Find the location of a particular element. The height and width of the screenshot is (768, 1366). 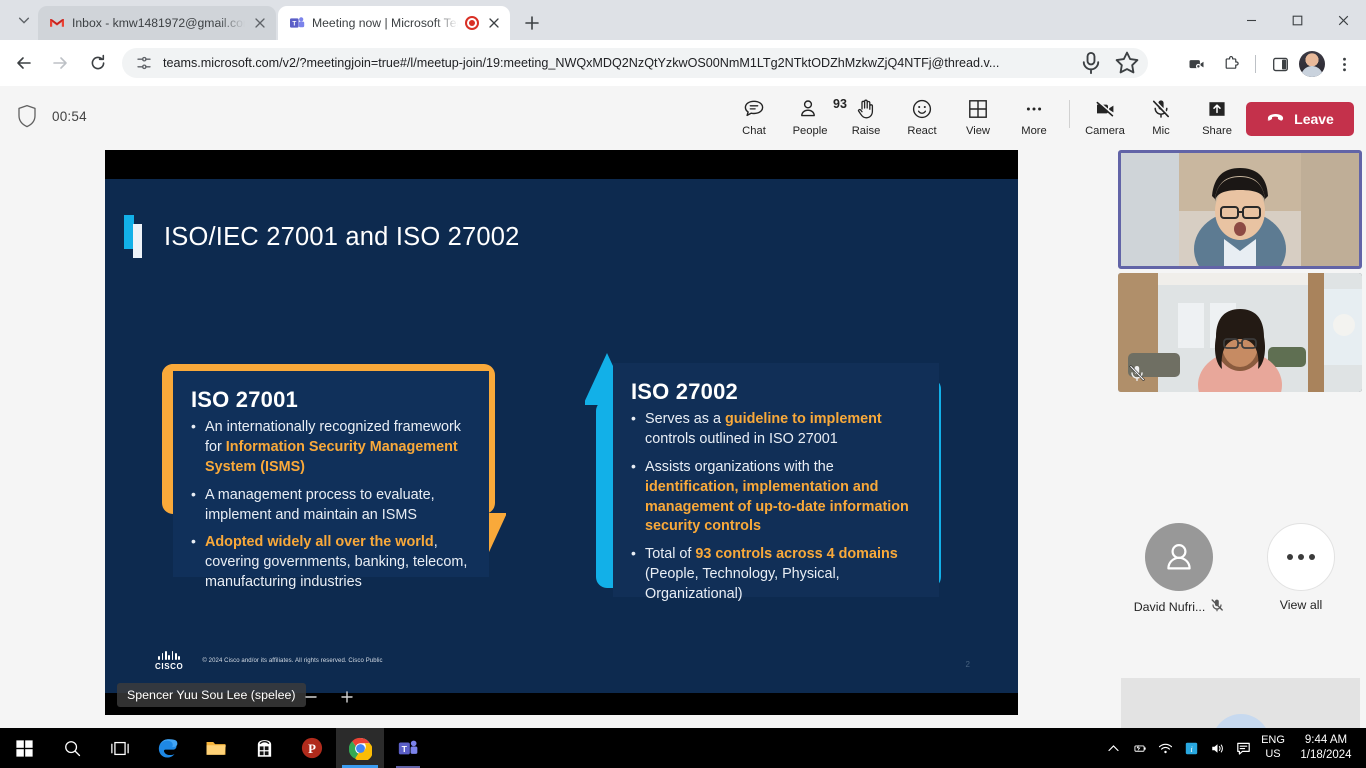

video-tile-speaker is located at coordinates (1240, 209).